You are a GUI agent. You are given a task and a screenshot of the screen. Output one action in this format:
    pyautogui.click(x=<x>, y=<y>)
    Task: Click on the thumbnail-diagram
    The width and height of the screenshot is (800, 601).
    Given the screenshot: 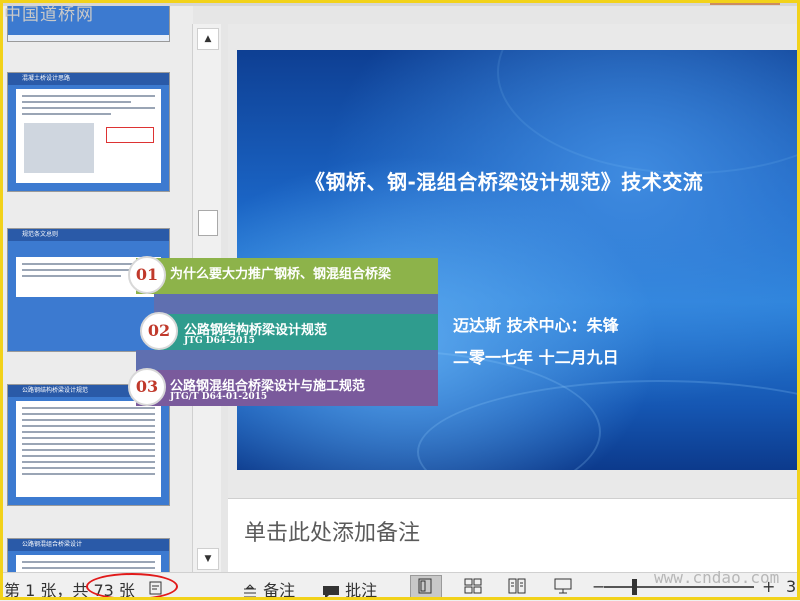 What is the action you would take?
    pyautogui.click(x=59, y=148)
    